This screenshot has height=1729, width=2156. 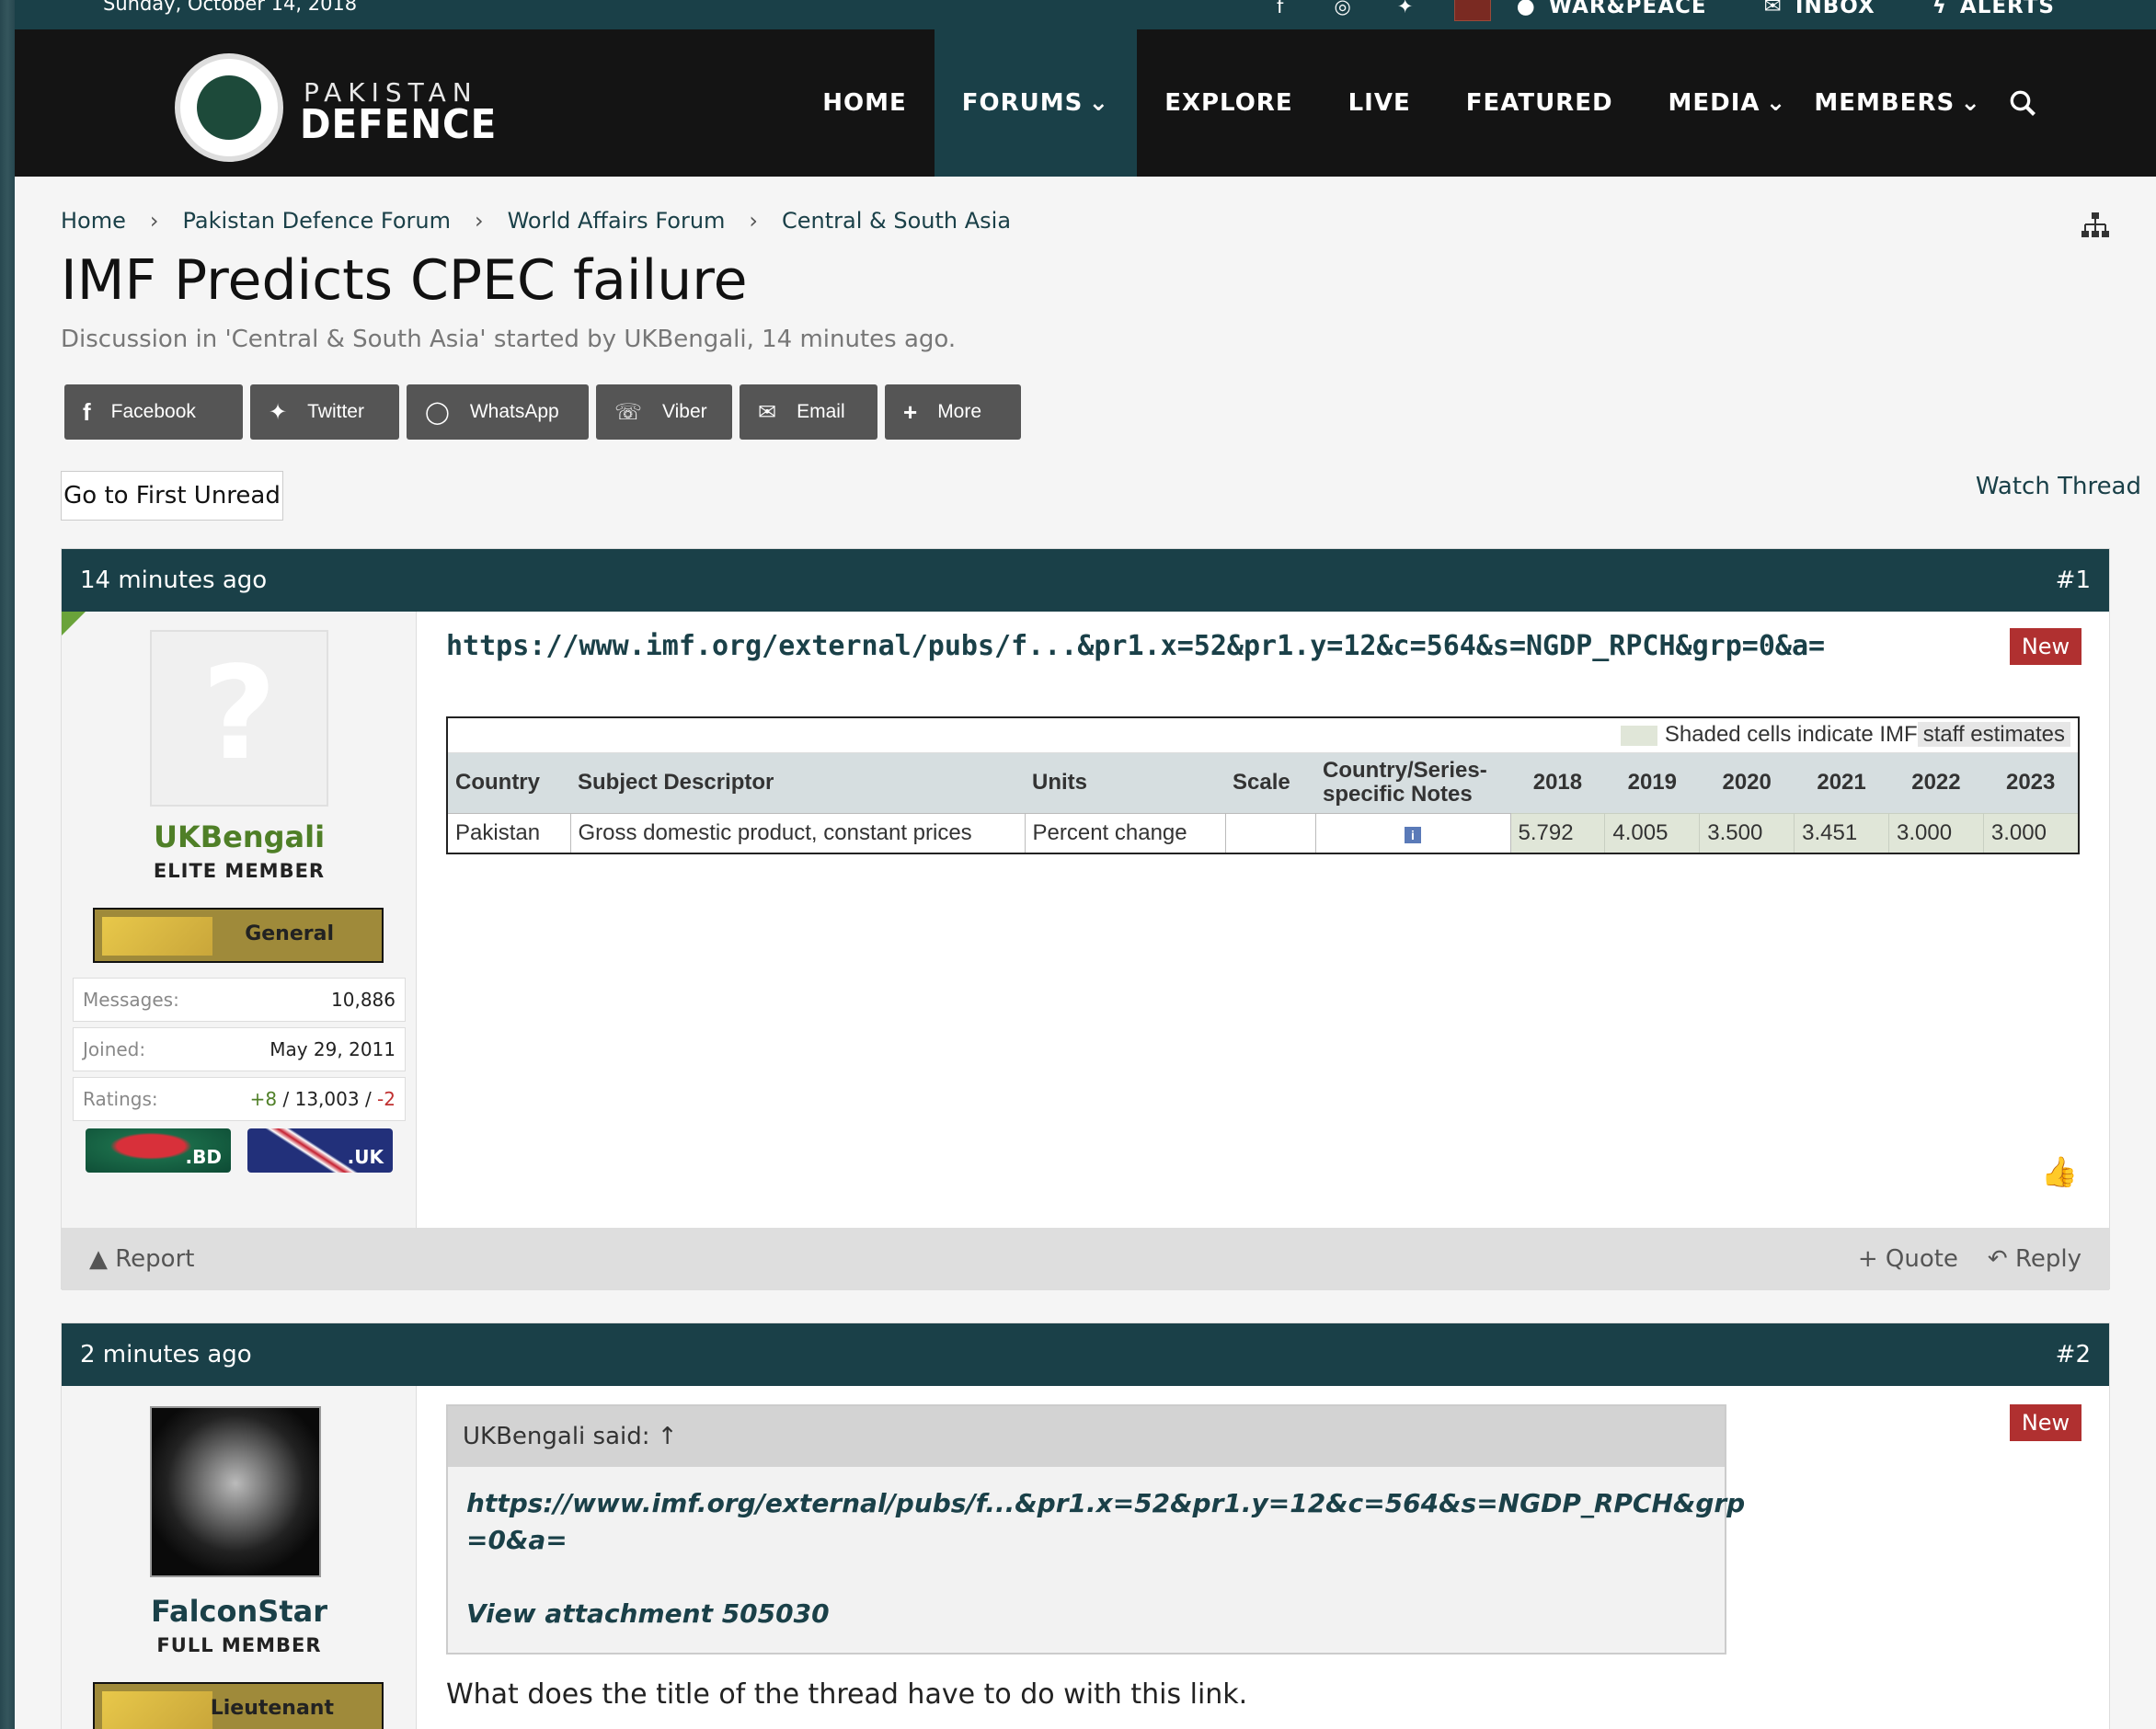 I want to click on war-peace-link: ● WAR&PEACE, so click(x=1612, y=9).